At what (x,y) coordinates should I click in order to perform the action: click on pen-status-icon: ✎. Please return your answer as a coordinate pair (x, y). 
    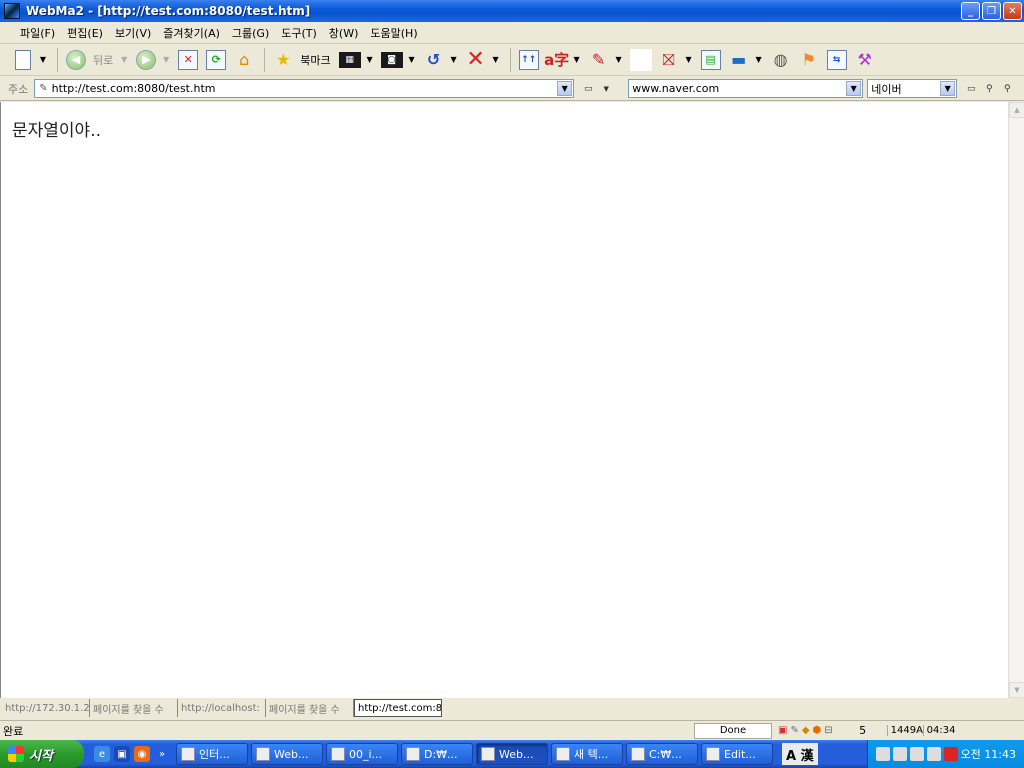
    Looking at the image, I should click on (794, 730).